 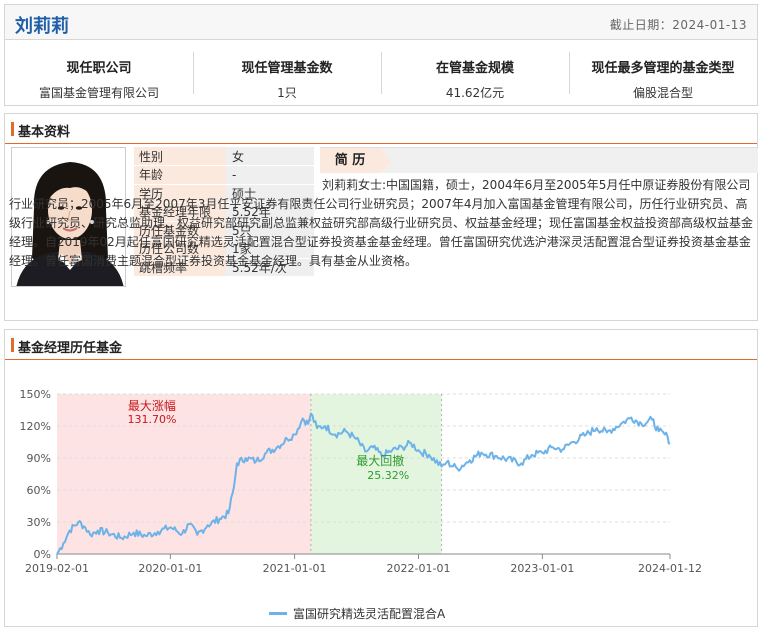 I want to click on info-row-gender: 性别 女, so click(x=224, y=156).